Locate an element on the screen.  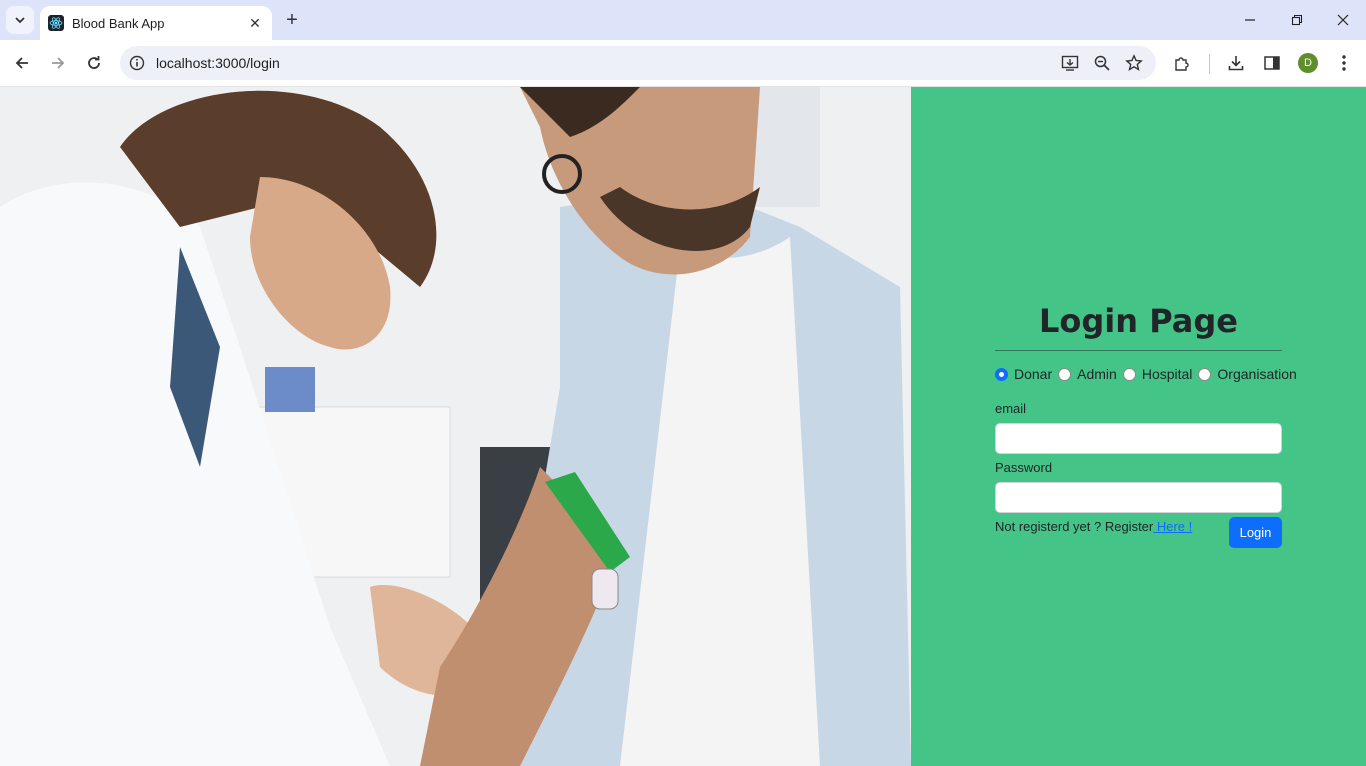
address-bar: localhost:3000/login is located at coordinates (638, 63).